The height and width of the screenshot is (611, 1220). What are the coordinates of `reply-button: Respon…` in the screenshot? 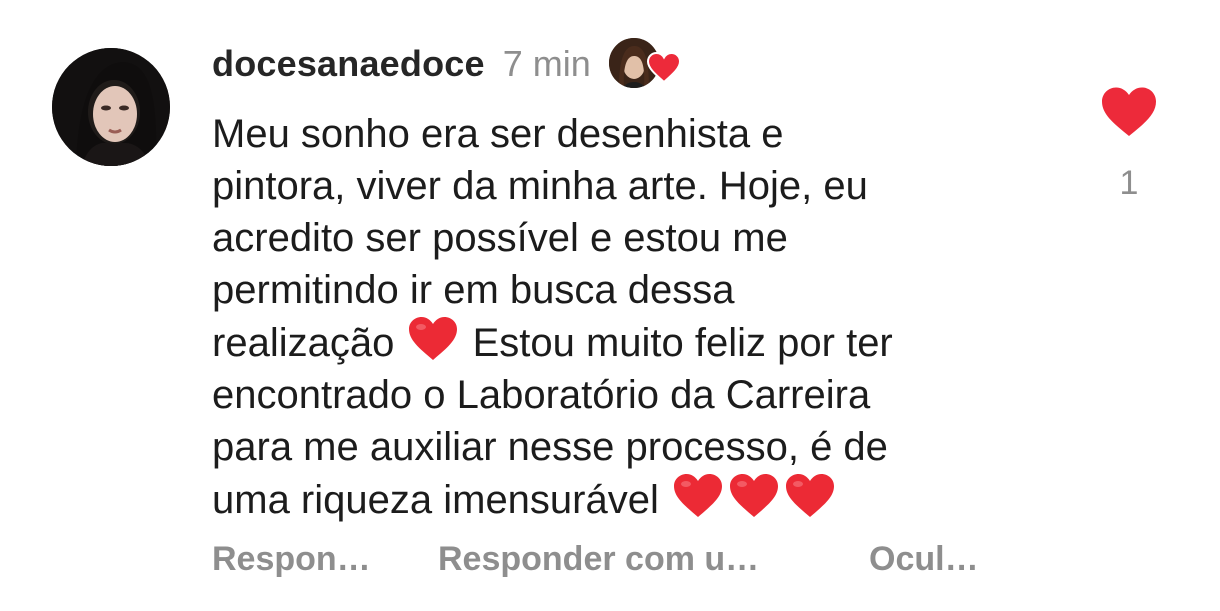 It's located at (291, 559).